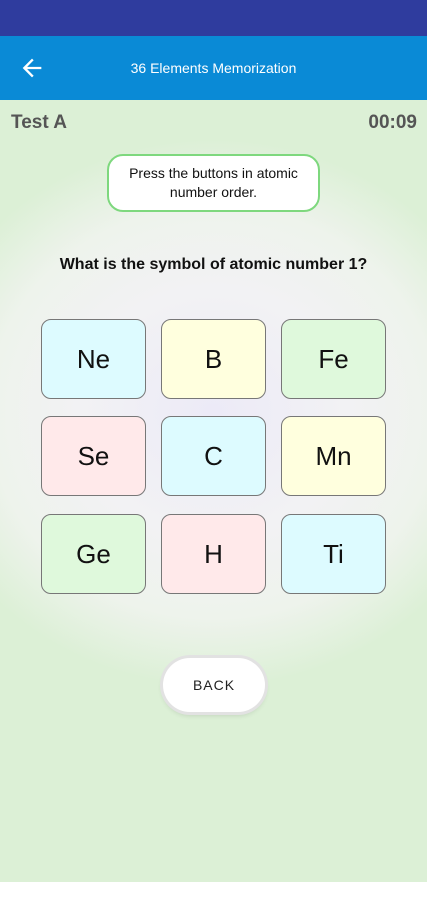  I want to click on element-button: C, so click(213, 456).